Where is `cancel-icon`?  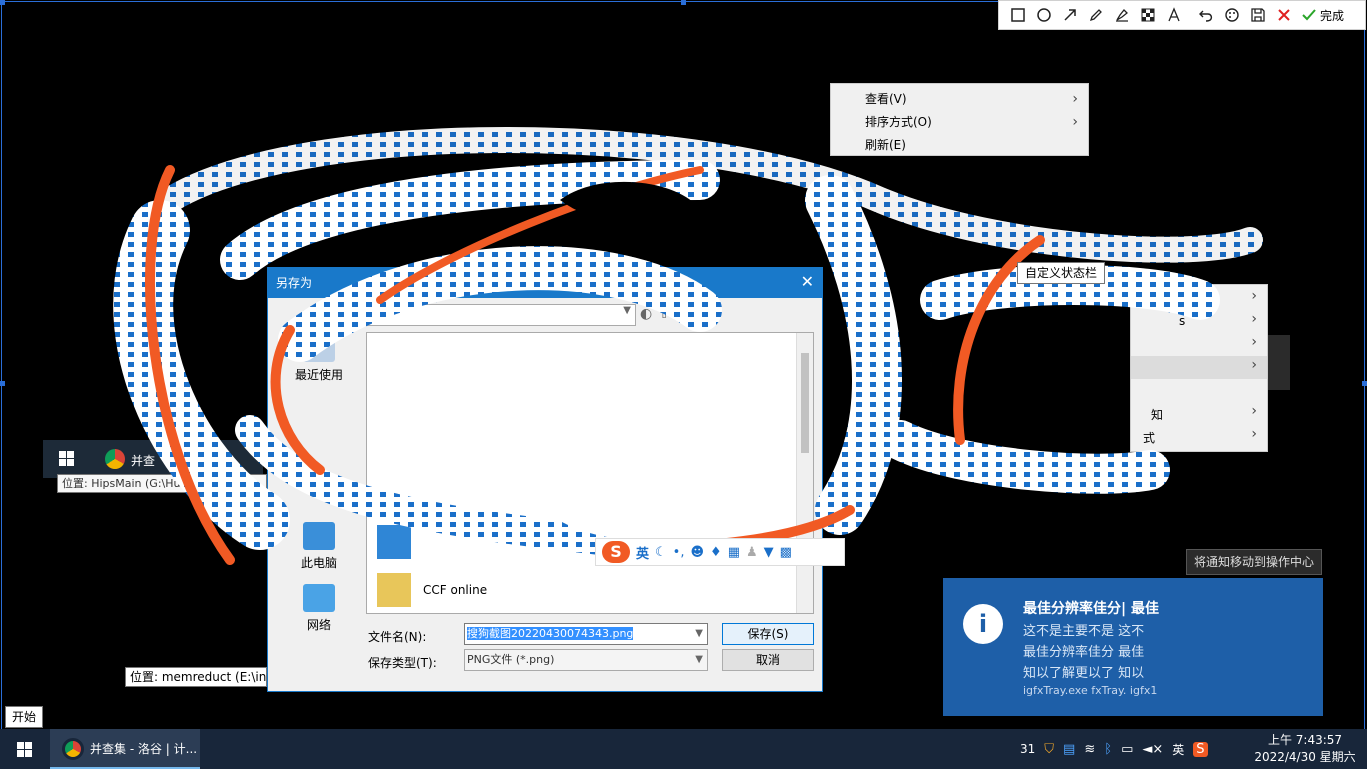
cancel-icon is located at coordinates (1284, 15).